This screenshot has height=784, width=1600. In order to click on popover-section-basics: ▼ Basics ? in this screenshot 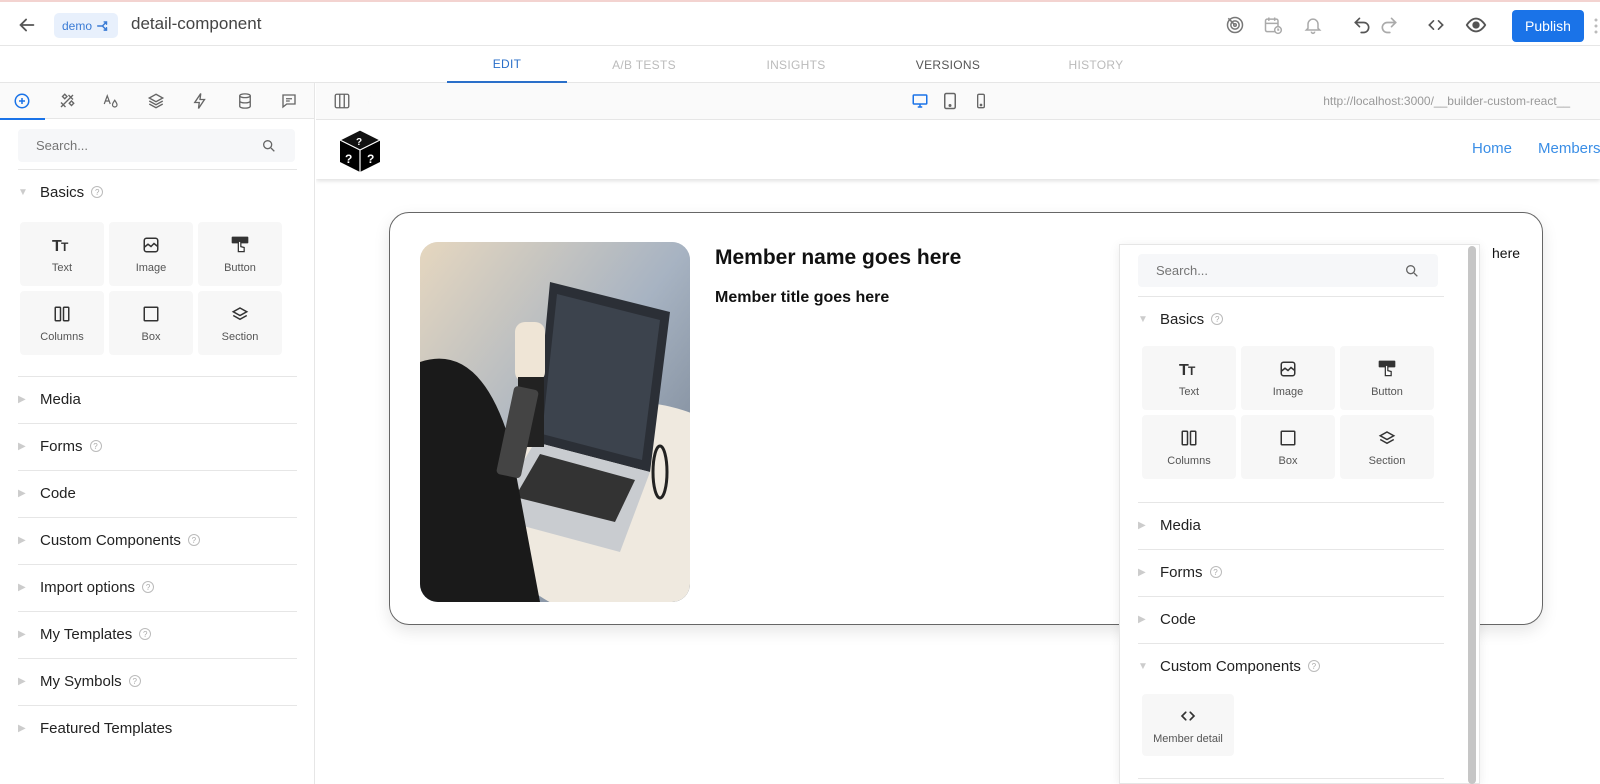, I will do `click(1291, 319)`.